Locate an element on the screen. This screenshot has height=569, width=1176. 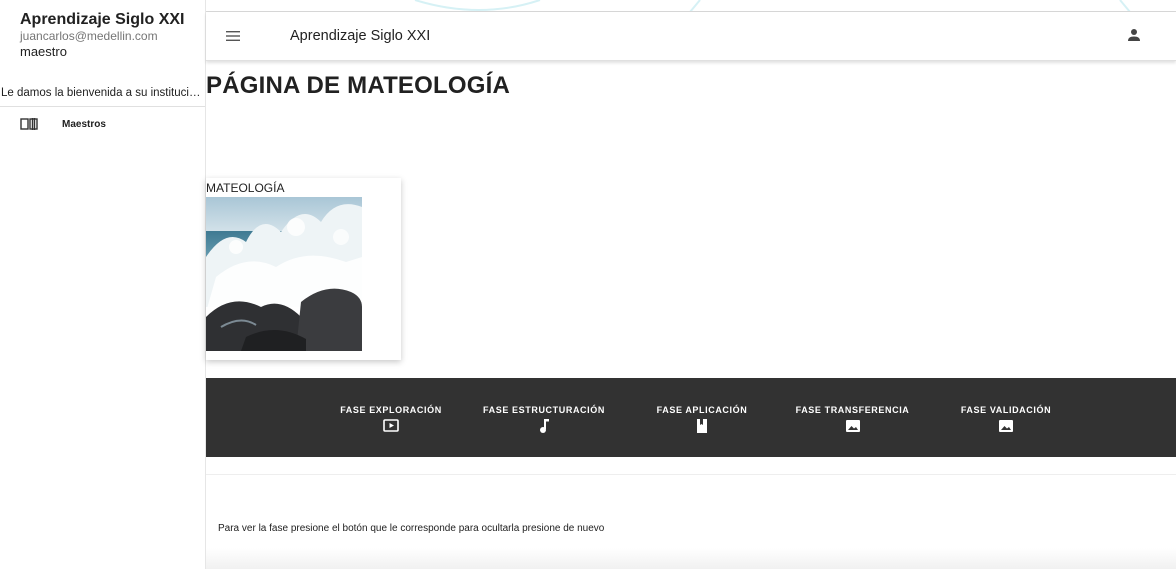
sidebar-app-name: Aprendizaje Siglo XXI is located at coordinates (102, 19).